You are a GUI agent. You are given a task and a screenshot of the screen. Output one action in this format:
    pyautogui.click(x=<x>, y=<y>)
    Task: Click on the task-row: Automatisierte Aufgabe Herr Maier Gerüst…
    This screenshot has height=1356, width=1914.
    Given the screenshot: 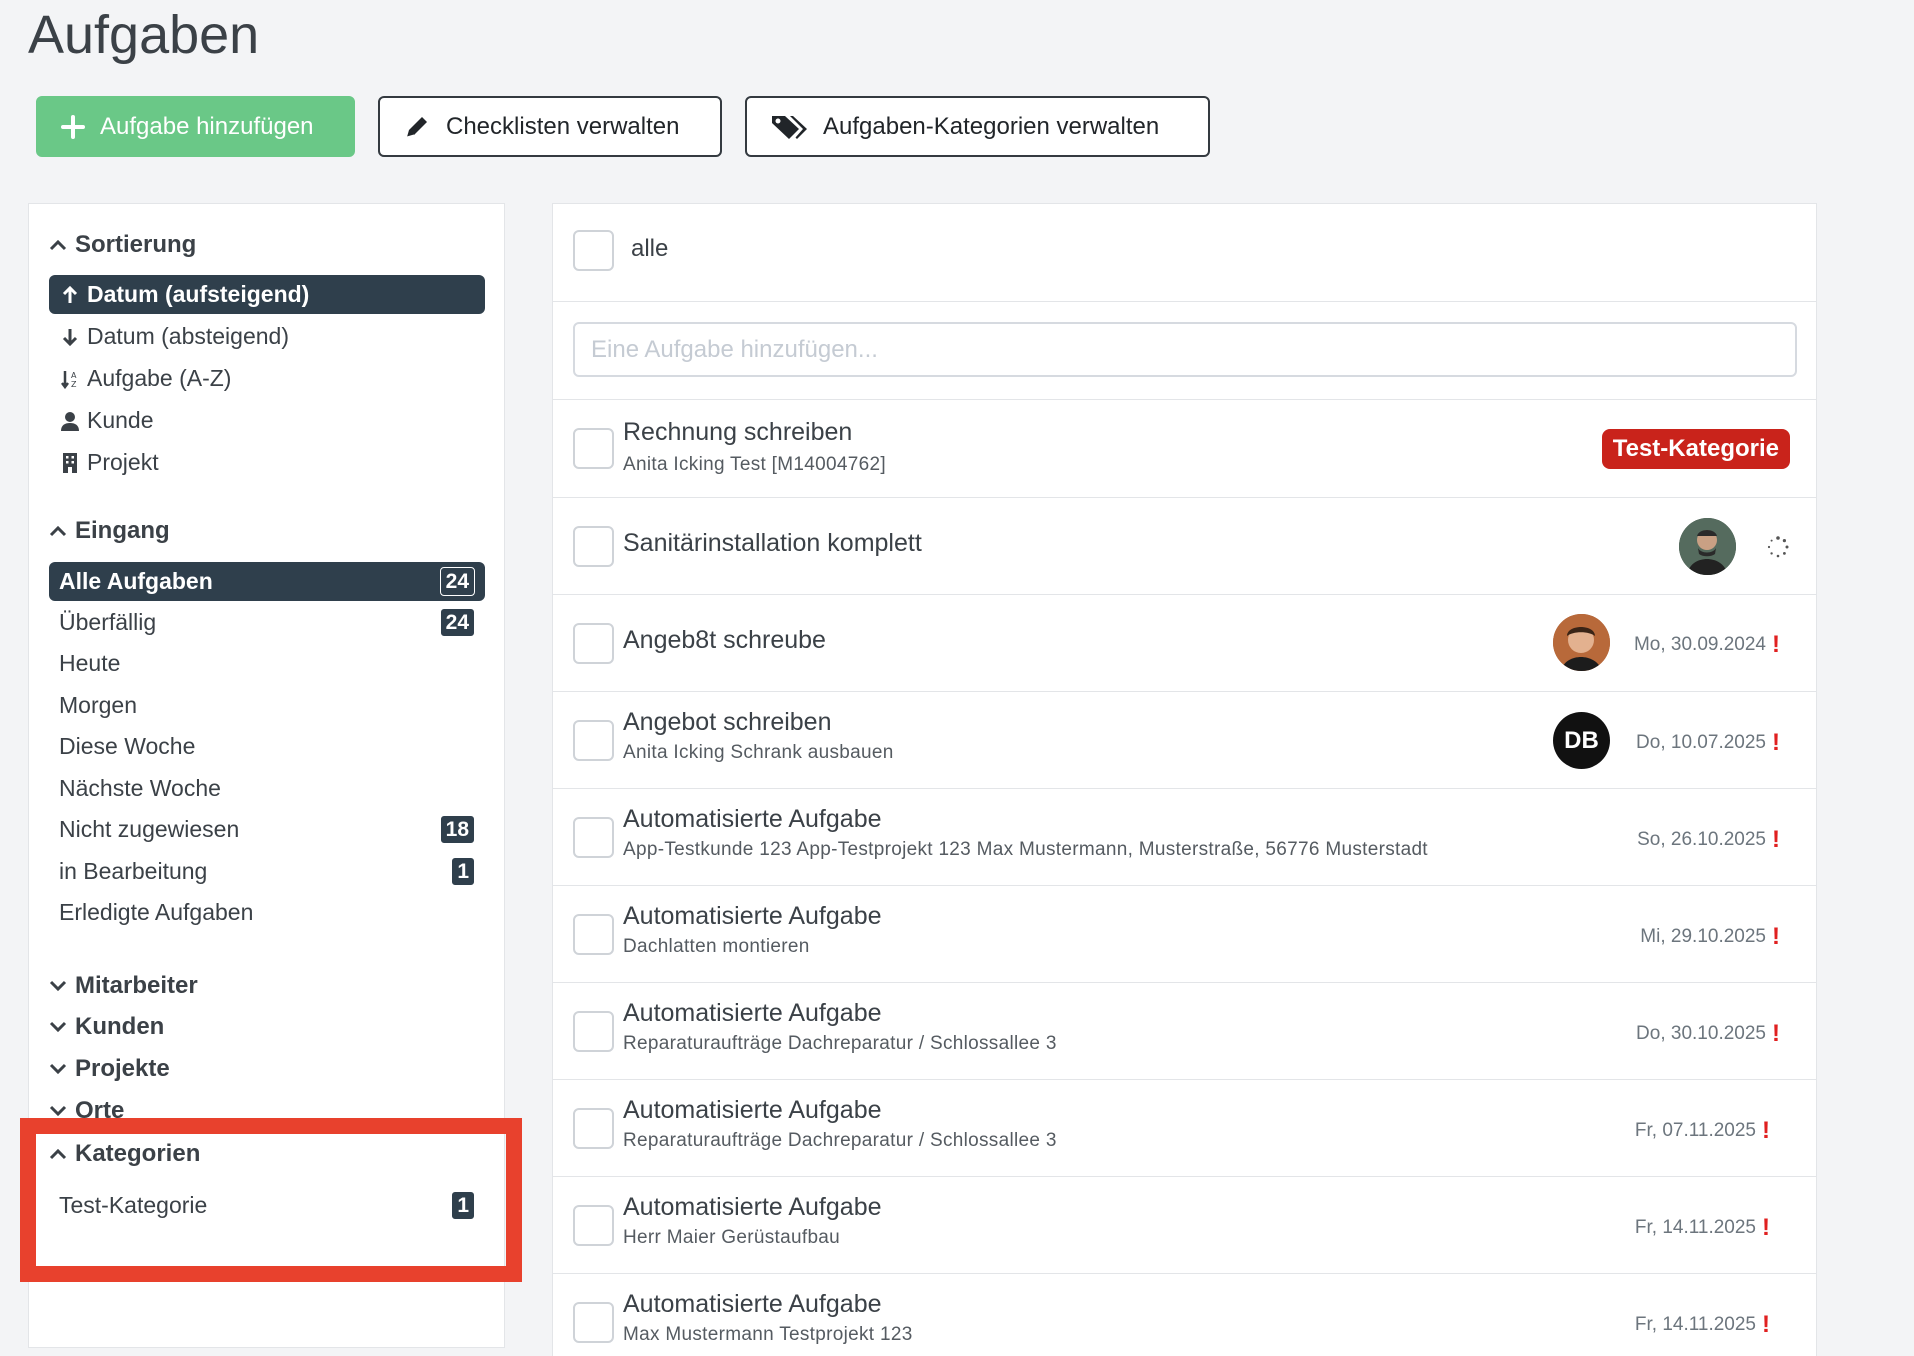 What is the action you would take?
    pyautogui.click(x=1184, y=1225)
    